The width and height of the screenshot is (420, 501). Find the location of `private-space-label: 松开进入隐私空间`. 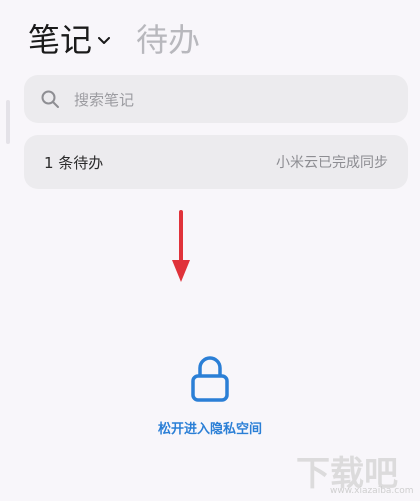

private-space-label: 松开进入隐私空间 is located at coordinates (209, 429).